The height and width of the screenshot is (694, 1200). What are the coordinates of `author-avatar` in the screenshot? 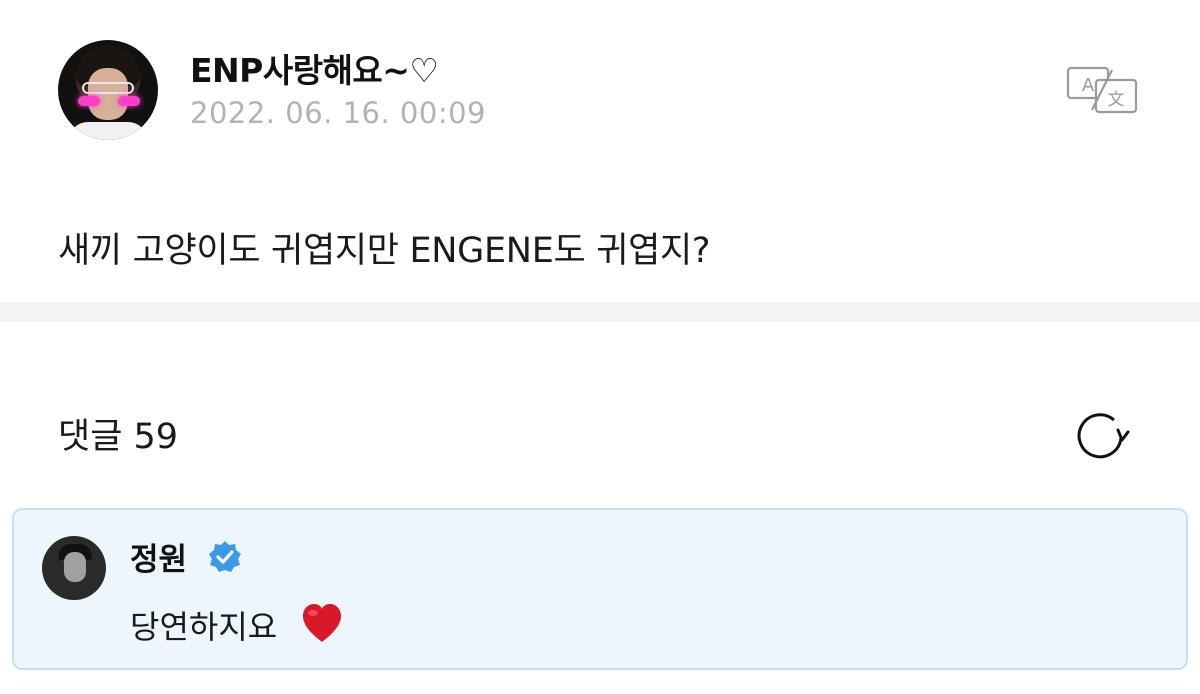 It's located at (108, 90).